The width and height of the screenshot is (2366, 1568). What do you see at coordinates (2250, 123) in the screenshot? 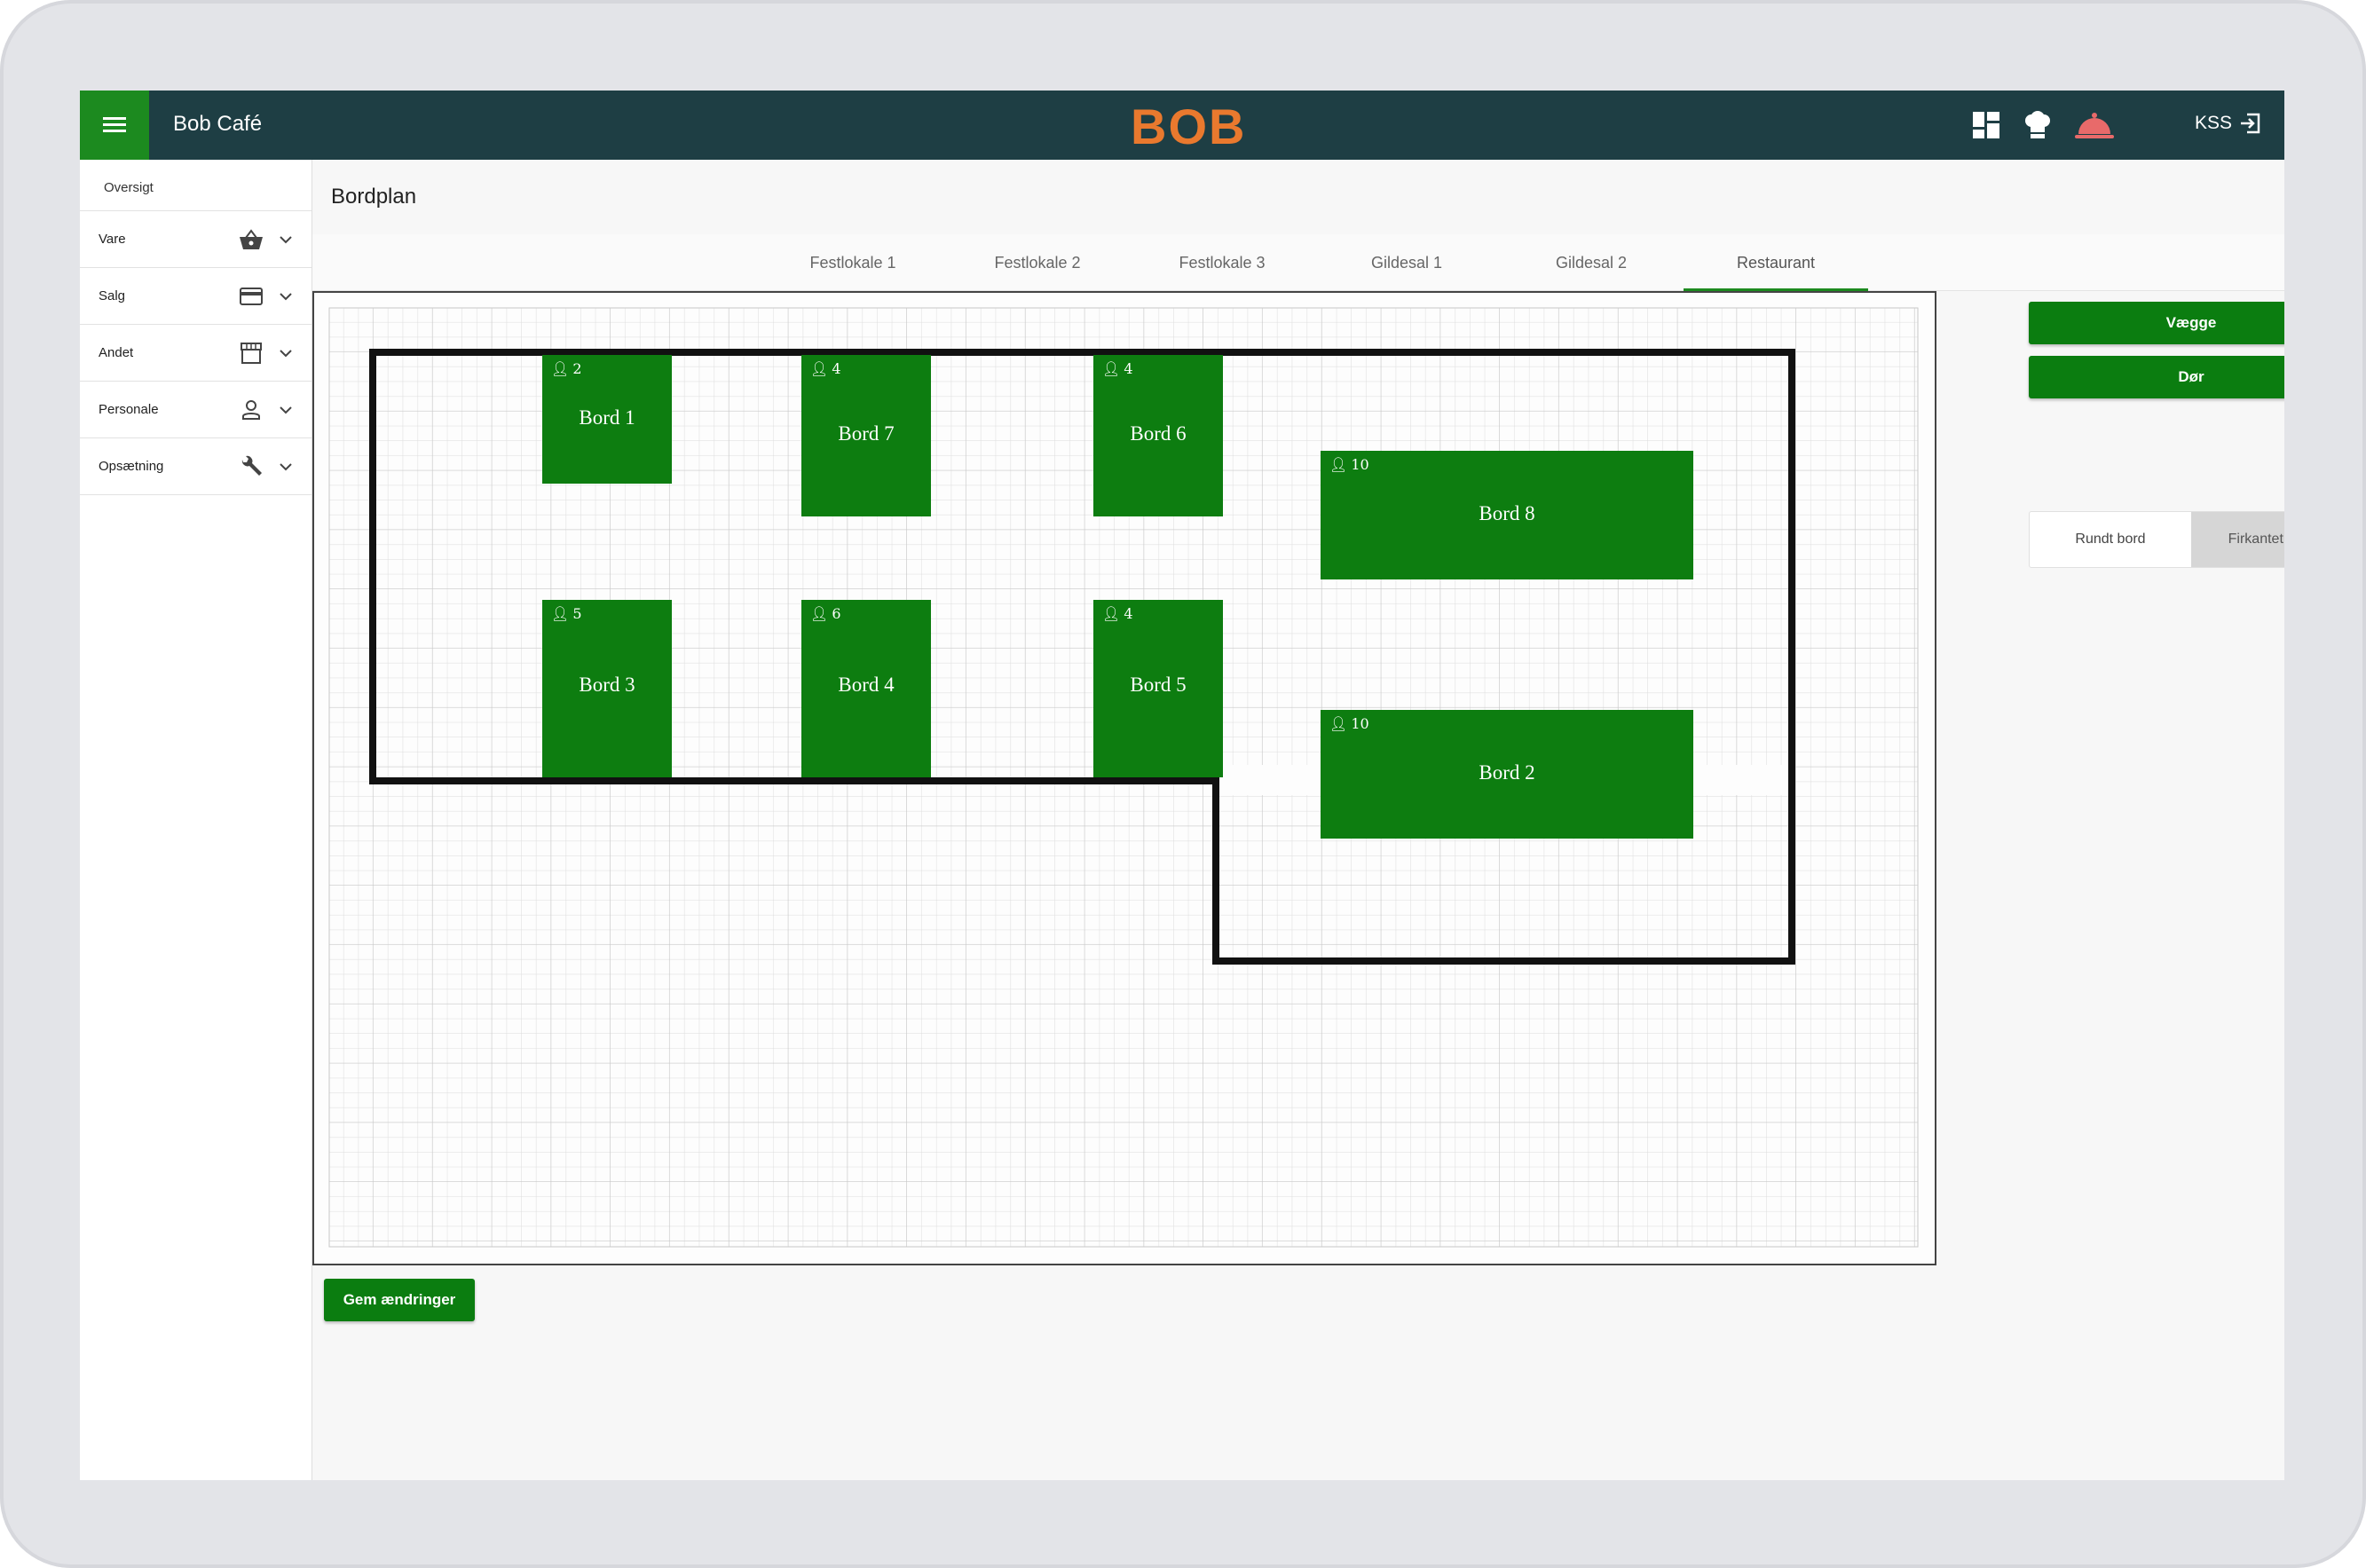
I see `logout-icon` at bounding box center [2250, 123].